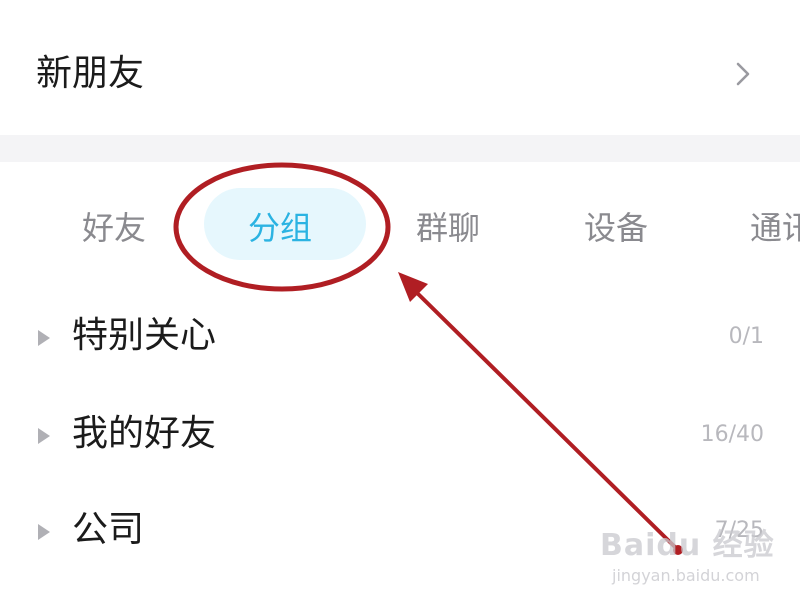  I want to click on tab-friends: 好友, so click(114, 228).